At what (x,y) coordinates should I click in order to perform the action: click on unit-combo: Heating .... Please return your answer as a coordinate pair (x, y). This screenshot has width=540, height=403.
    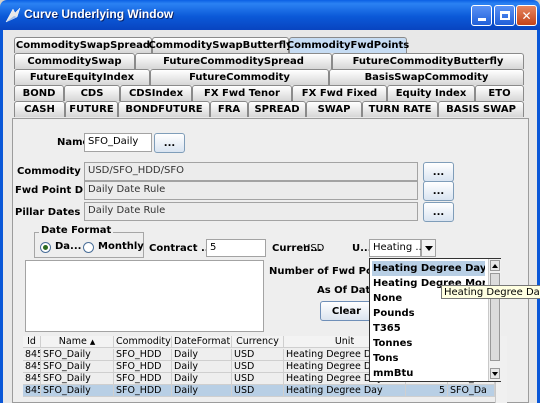
    Looking at the image, I should click on (397, 248).